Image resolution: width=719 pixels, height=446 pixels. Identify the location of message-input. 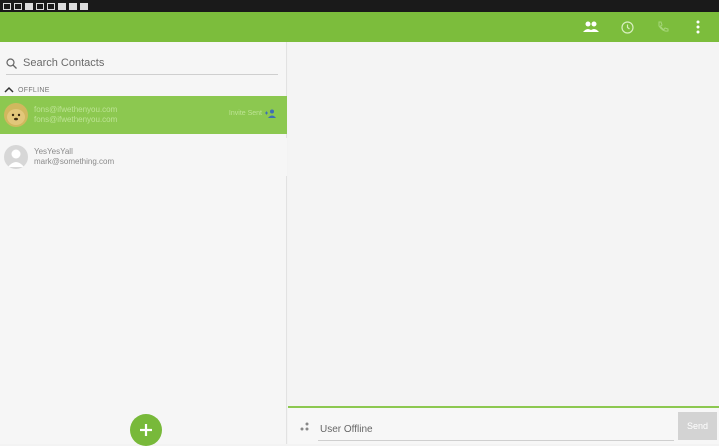
(496, 429).